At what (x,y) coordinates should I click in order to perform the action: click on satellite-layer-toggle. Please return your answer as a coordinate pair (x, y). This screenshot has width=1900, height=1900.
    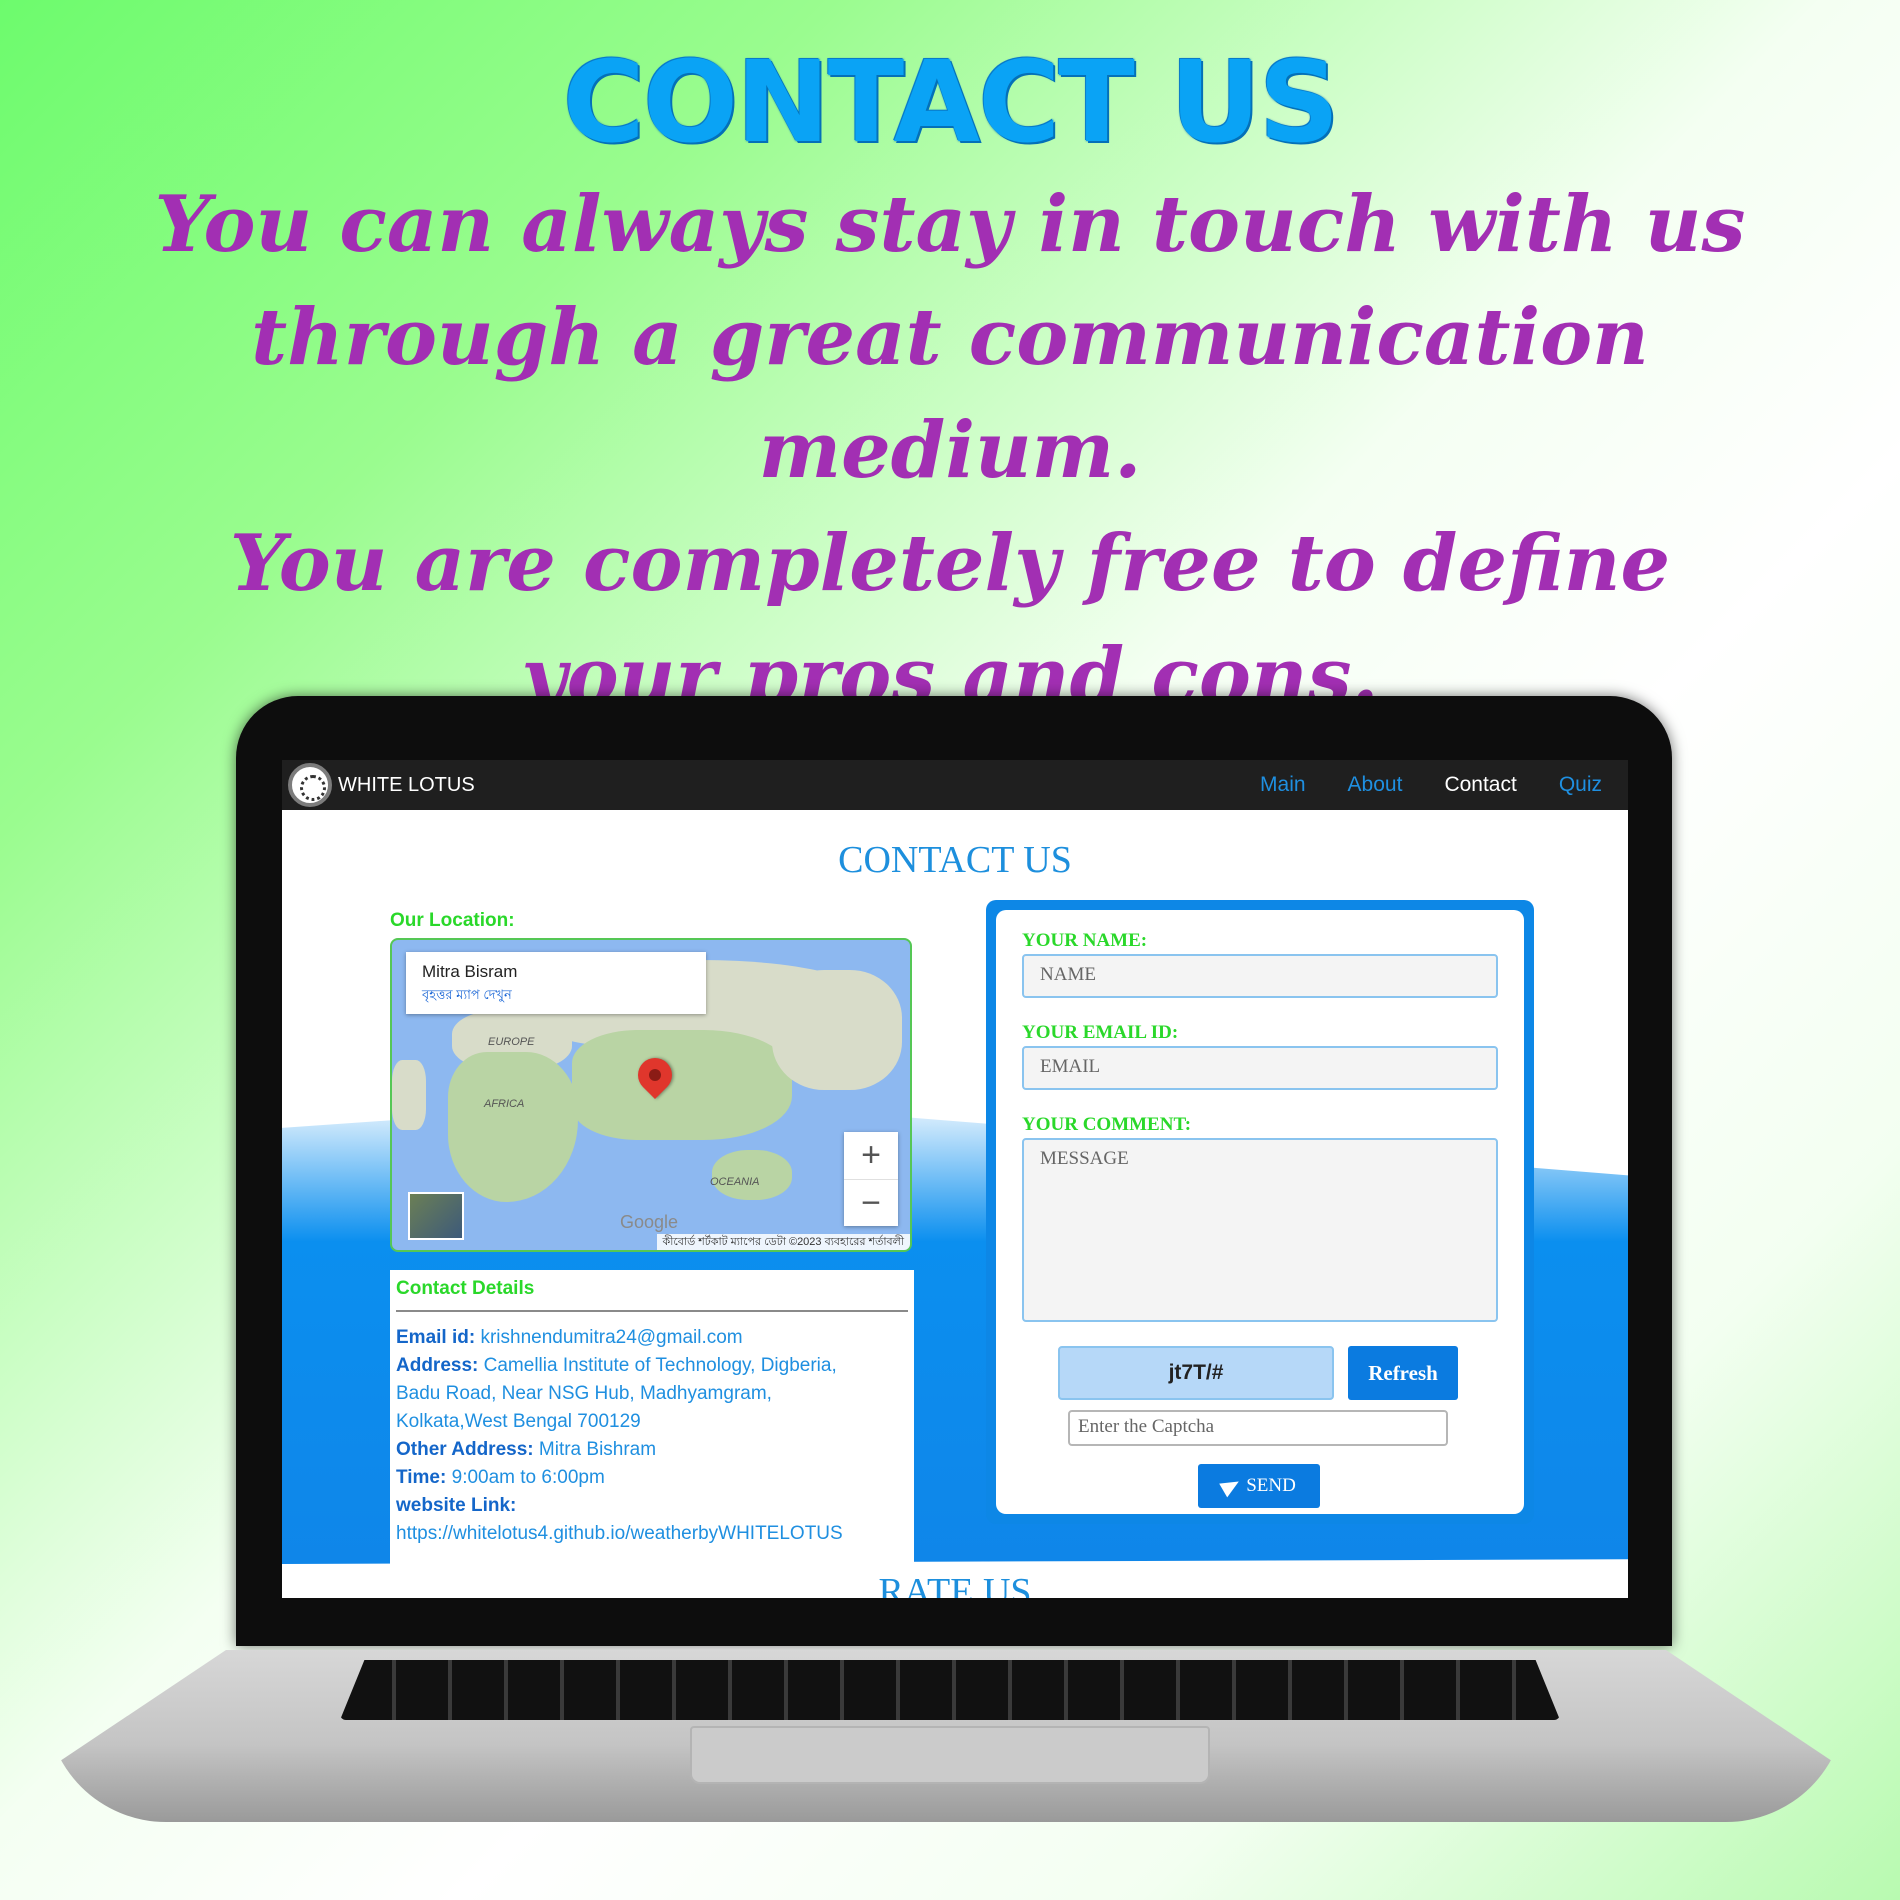
    Looking at the image, I should click on (436, 1216).